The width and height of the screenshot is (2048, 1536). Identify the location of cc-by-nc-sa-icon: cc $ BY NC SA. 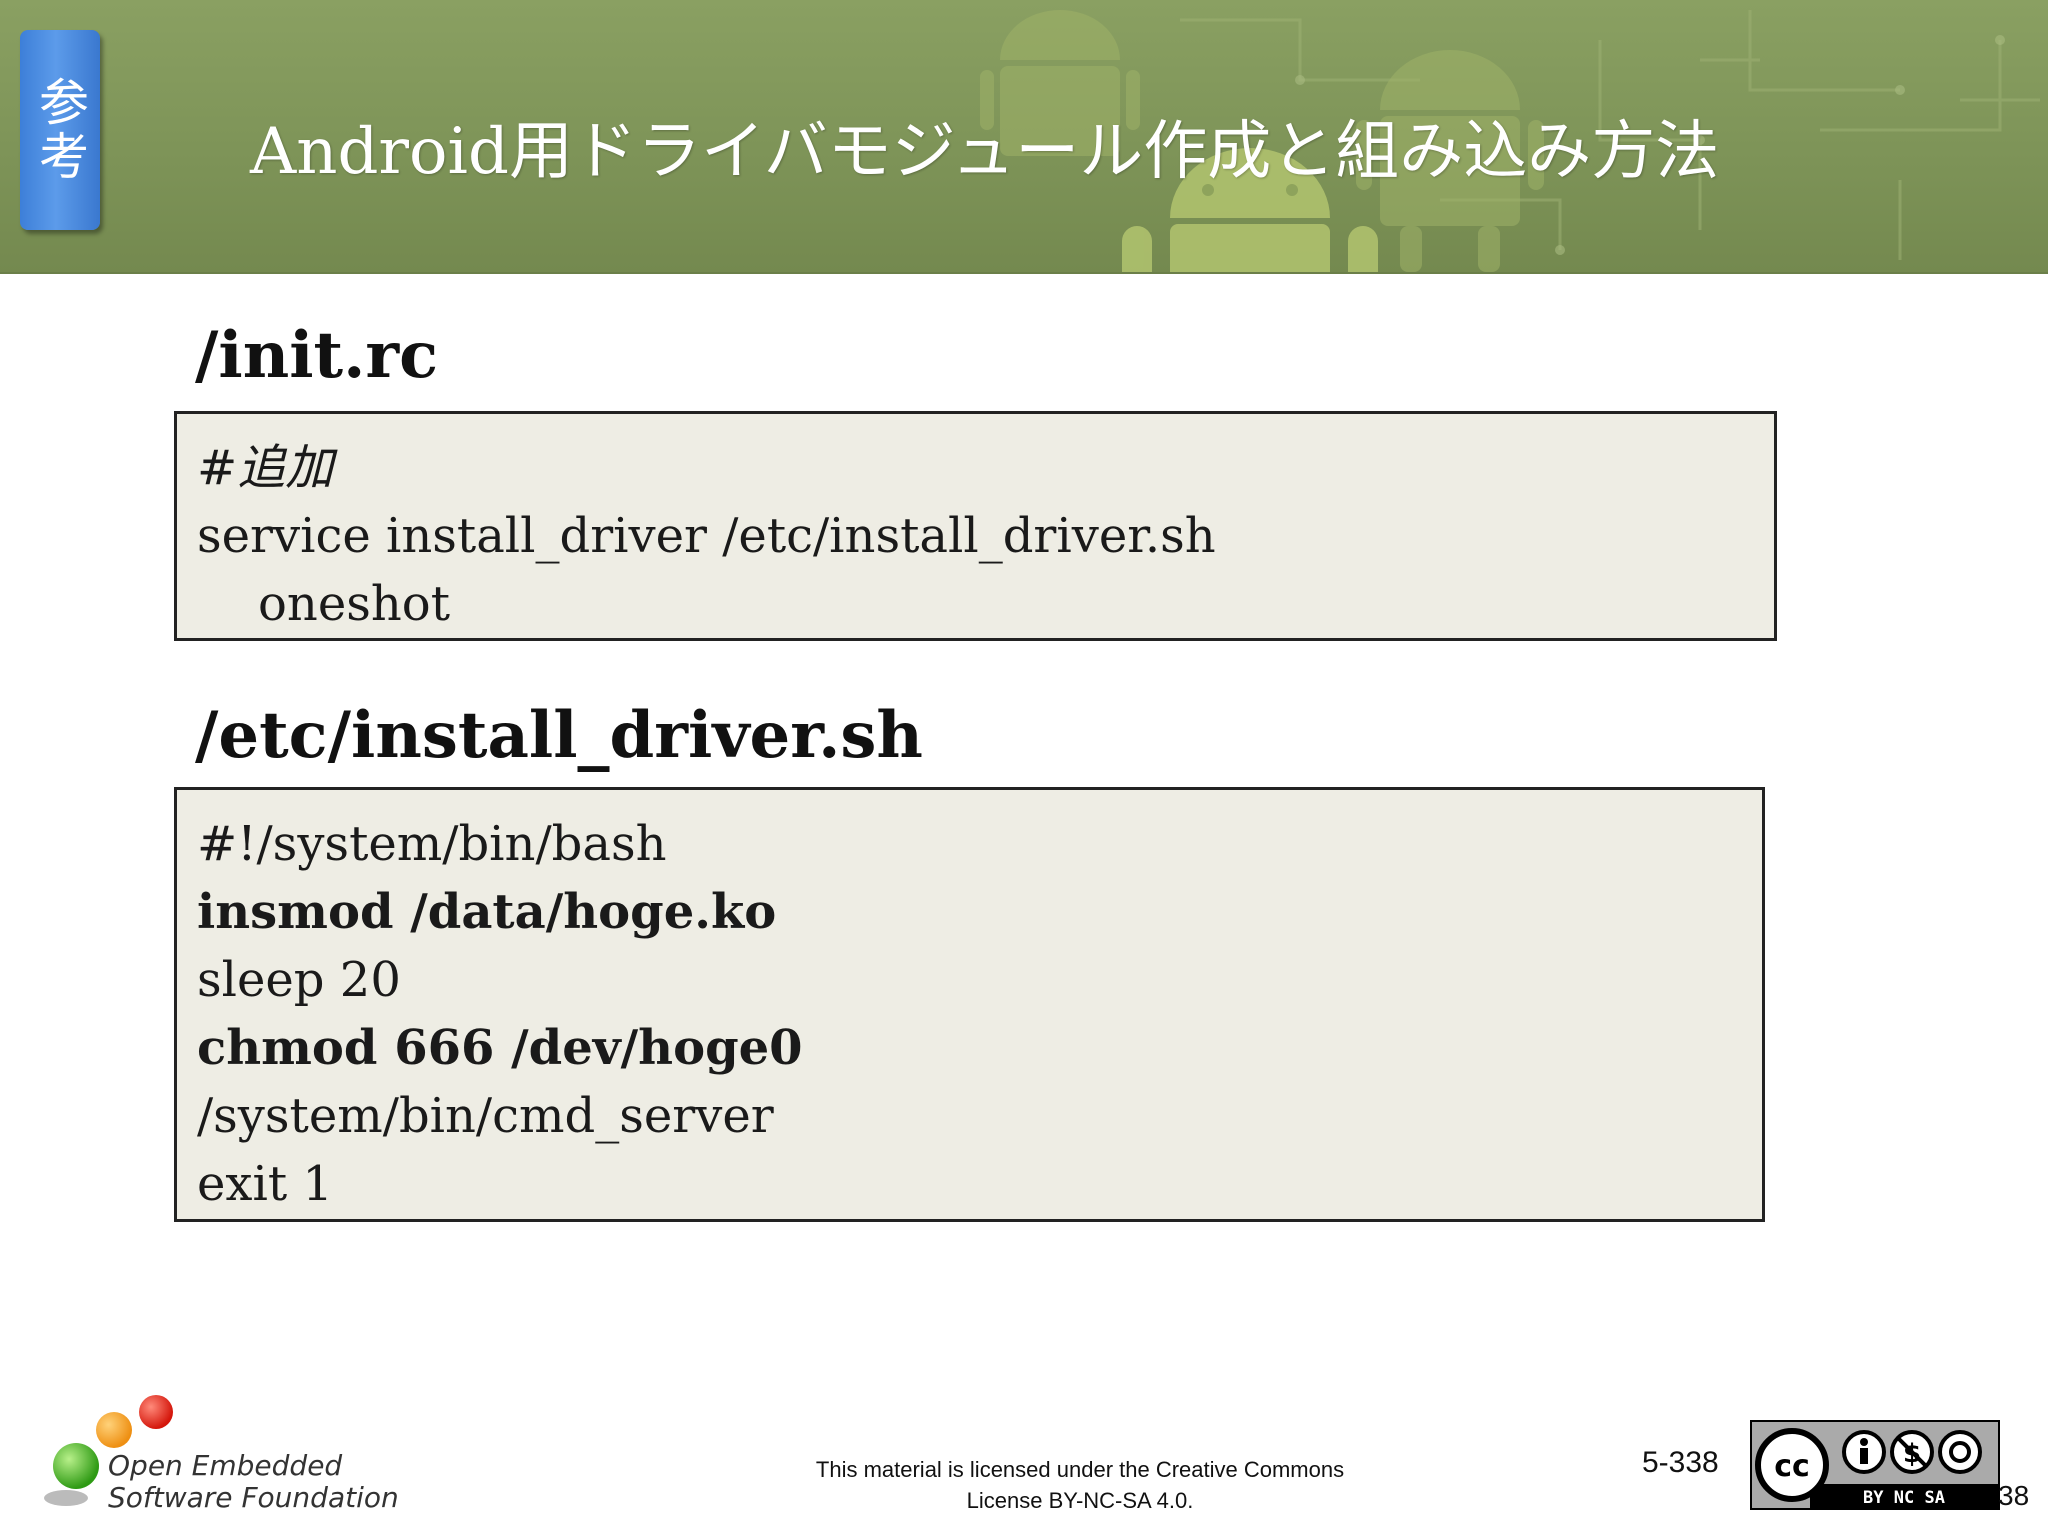
(1875, 1465).